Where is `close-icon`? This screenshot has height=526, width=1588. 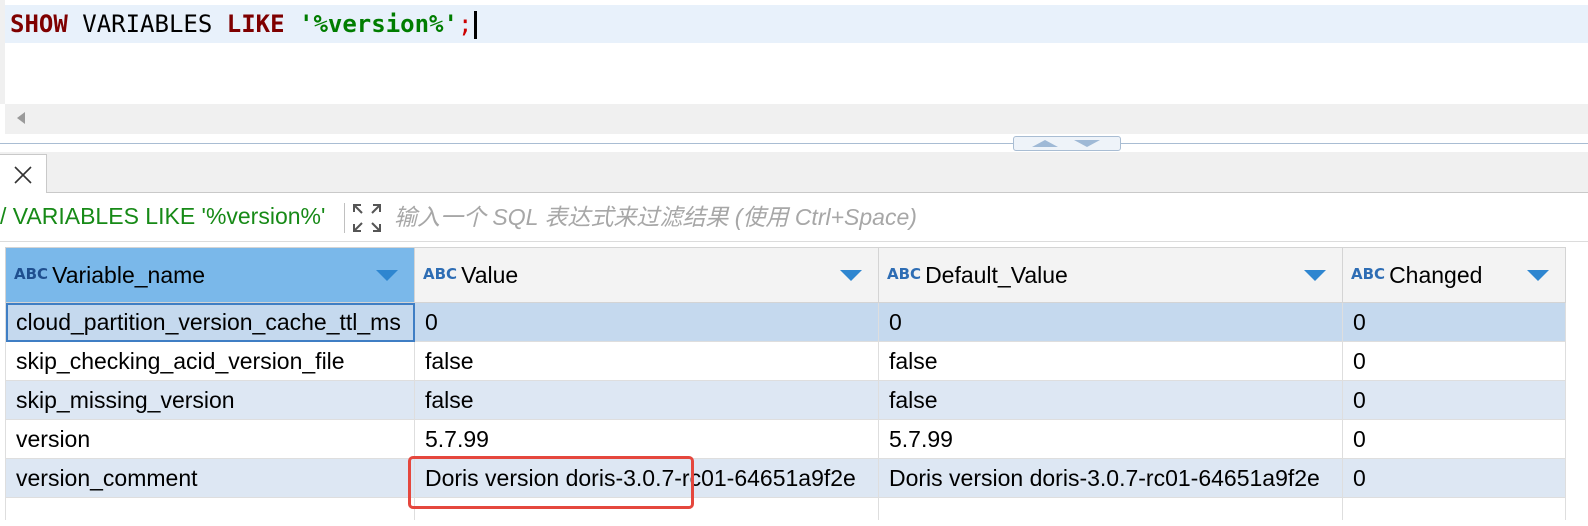
close-icon is located at coordinates (23, 175).